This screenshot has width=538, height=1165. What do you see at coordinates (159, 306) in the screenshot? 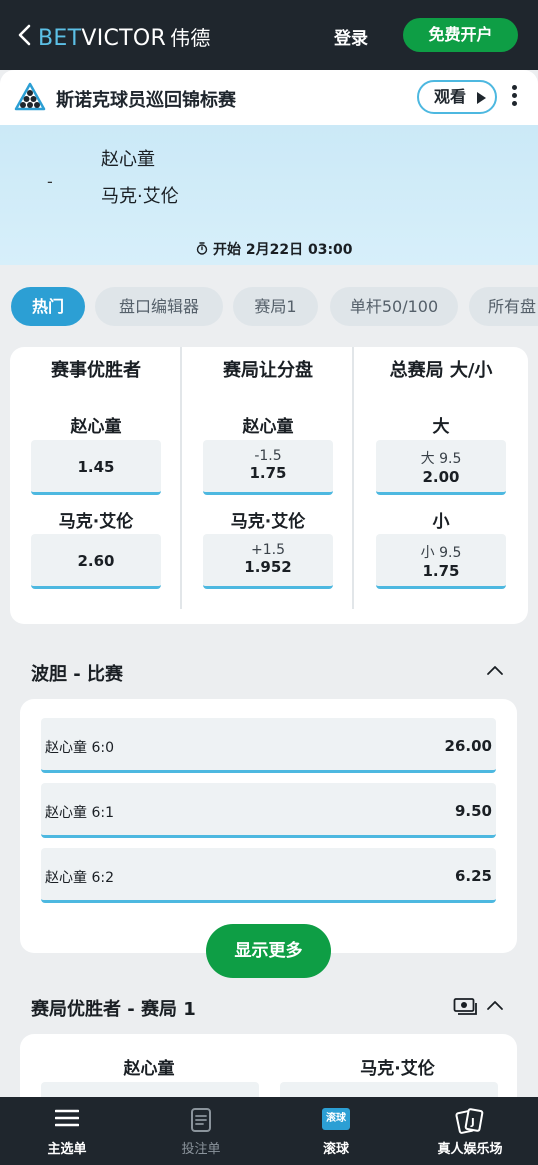
I see `tab-bet-builder: 盘口编辑器` at bounding box center [159, 306].